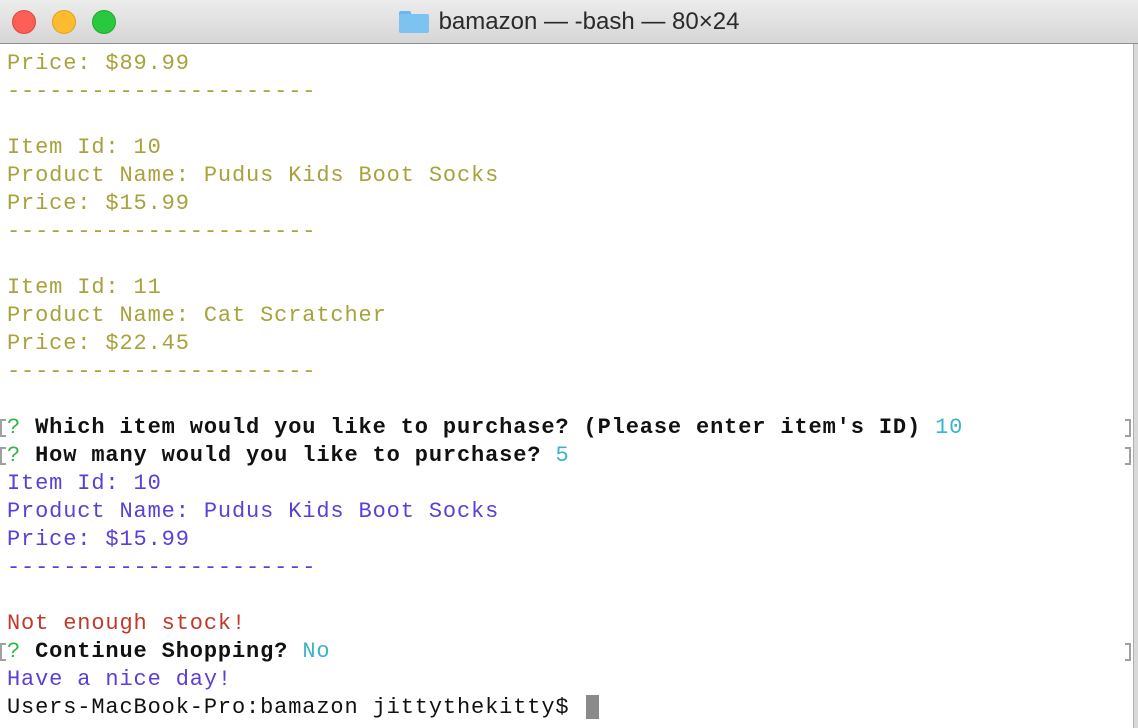 The width and height of the screenshot is (1138, 728). Describe the element at coordinates (119, 679) in the screenshot. I see `farewell-message: Have a nice day!` at that location.